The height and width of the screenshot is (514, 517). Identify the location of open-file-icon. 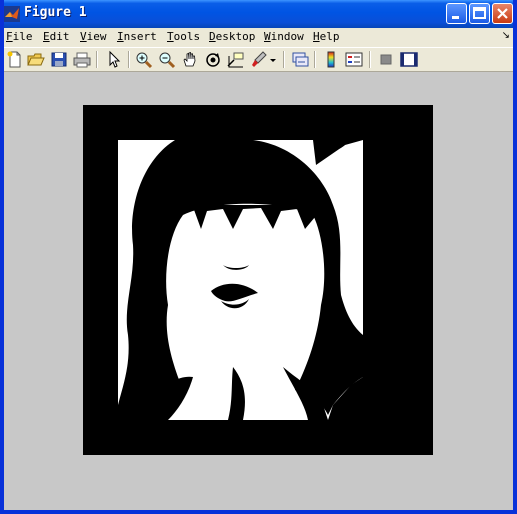
(36, 59).